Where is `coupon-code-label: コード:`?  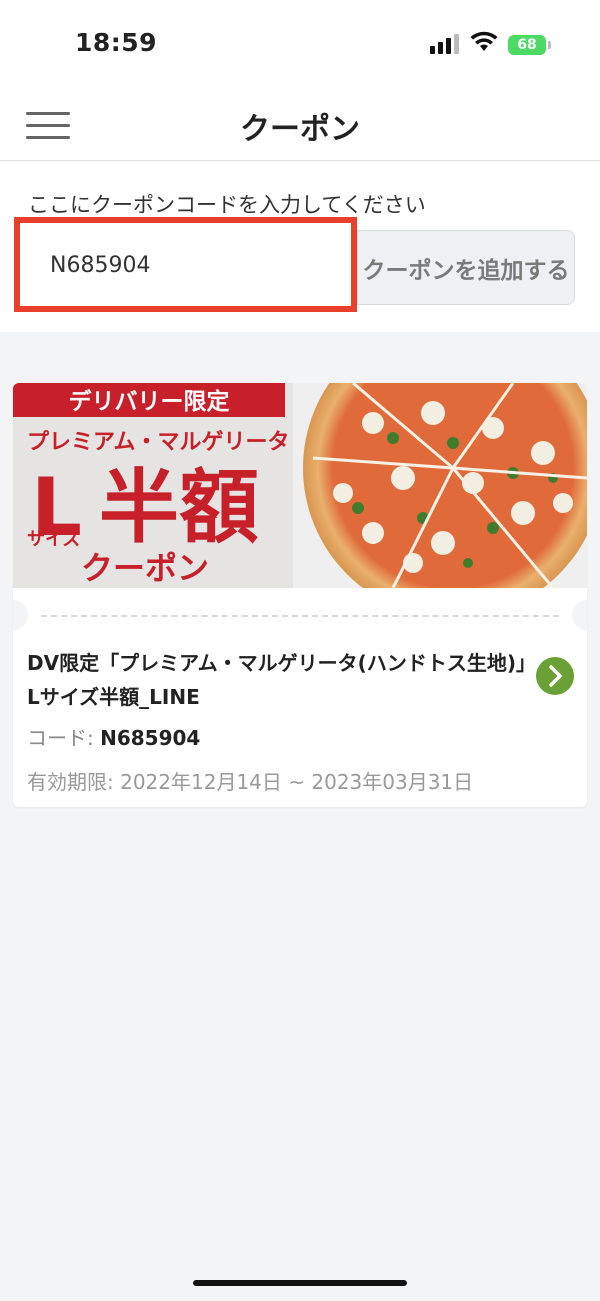
coupon-code-label: コード: is located at coordinates (64, 738).